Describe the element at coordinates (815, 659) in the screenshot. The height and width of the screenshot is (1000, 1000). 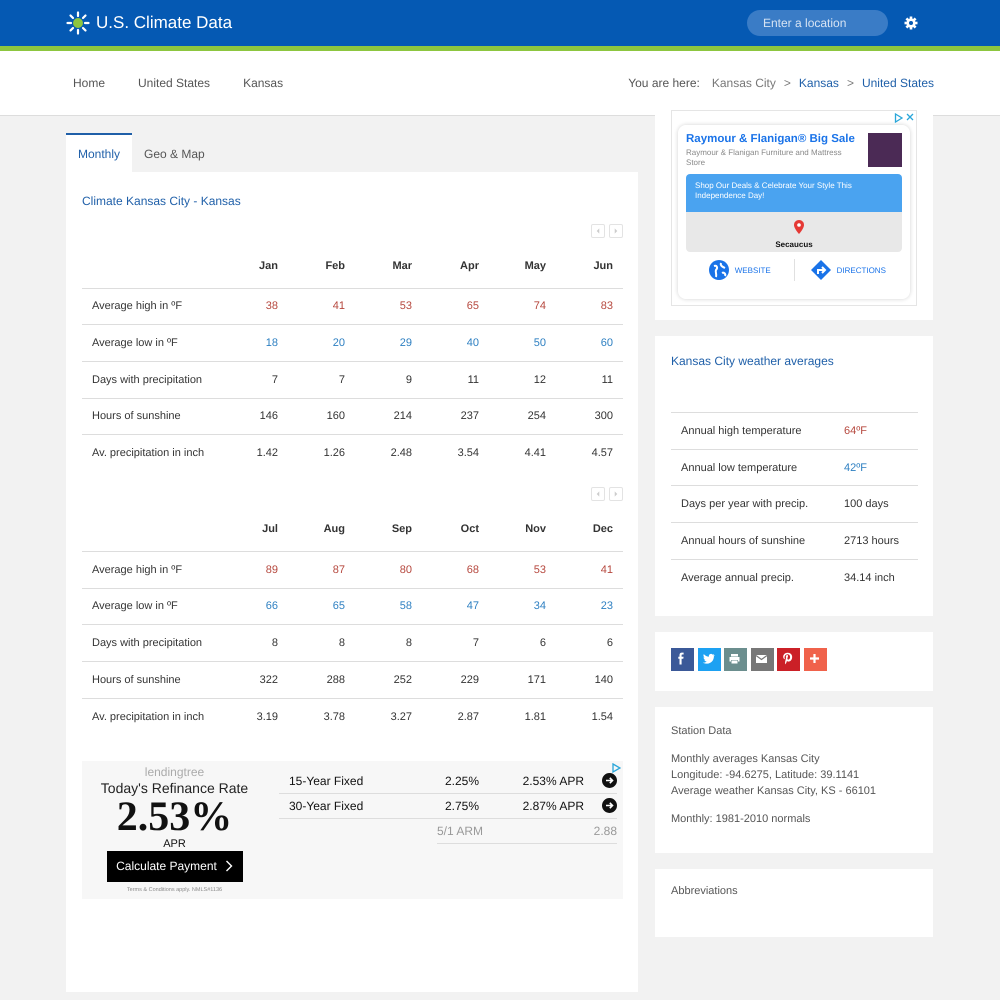
I see `more-share-icon` at that location.